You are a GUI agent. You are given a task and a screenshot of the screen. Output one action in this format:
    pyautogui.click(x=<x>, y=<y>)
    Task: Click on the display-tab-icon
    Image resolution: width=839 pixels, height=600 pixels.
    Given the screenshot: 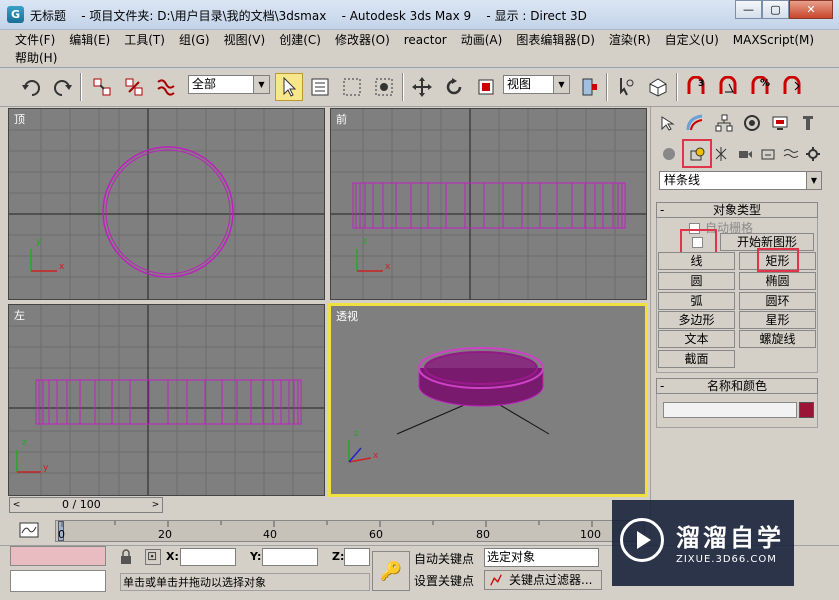 What is the action you would take?
    pyautogui.click(x=780, y=123)
    